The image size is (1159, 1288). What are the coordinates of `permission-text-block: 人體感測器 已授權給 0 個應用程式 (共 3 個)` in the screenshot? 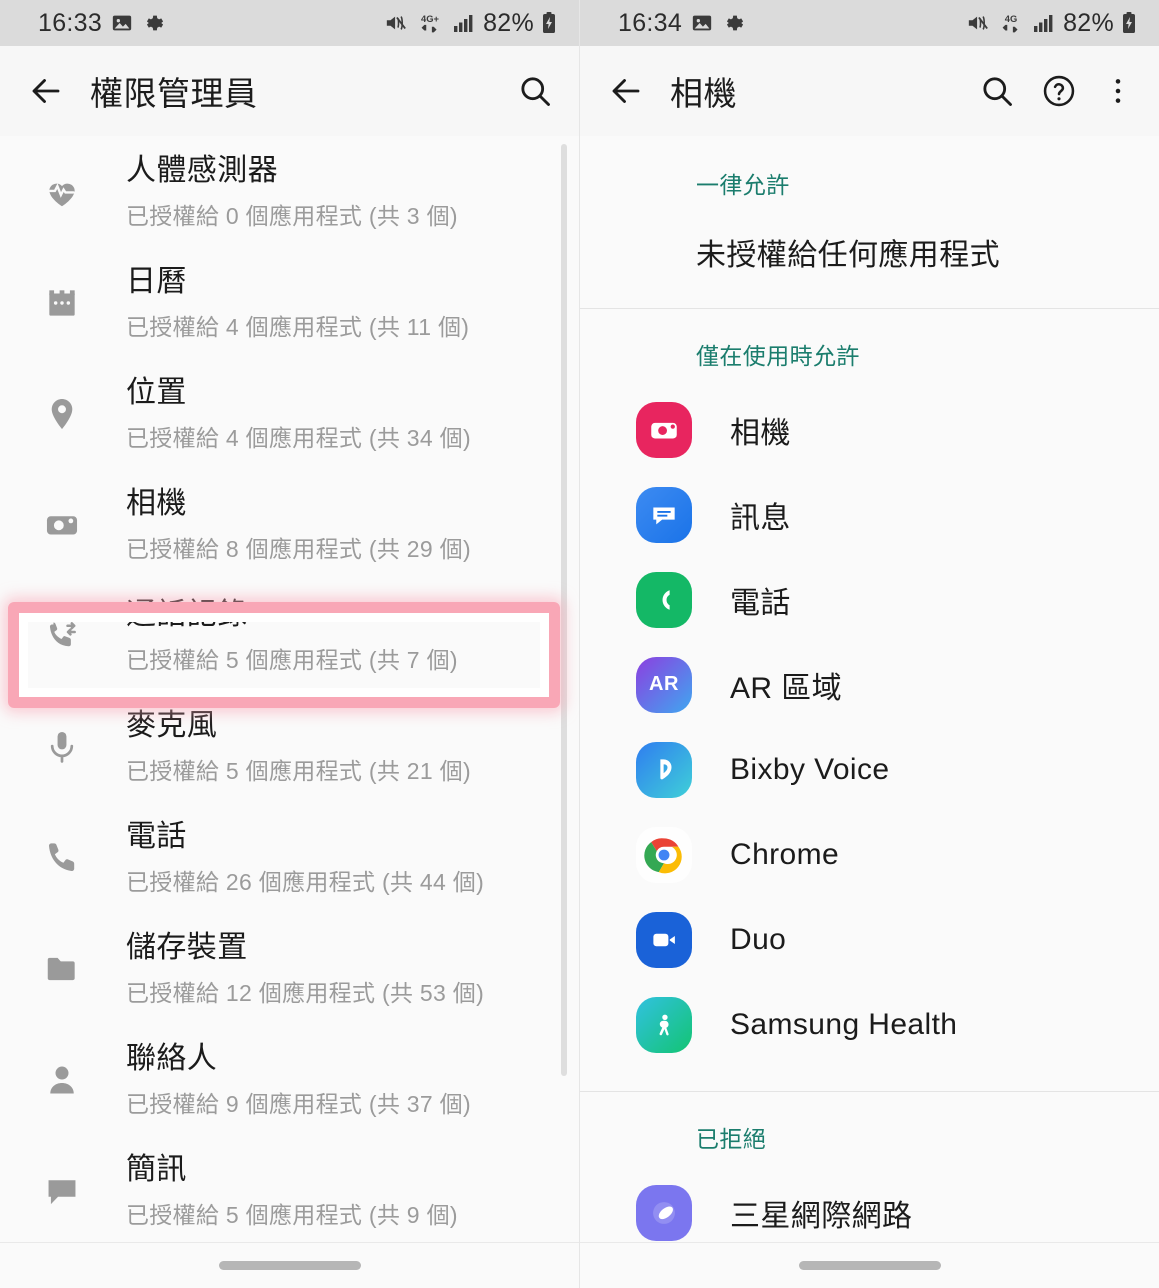 It's located at (292, 191).